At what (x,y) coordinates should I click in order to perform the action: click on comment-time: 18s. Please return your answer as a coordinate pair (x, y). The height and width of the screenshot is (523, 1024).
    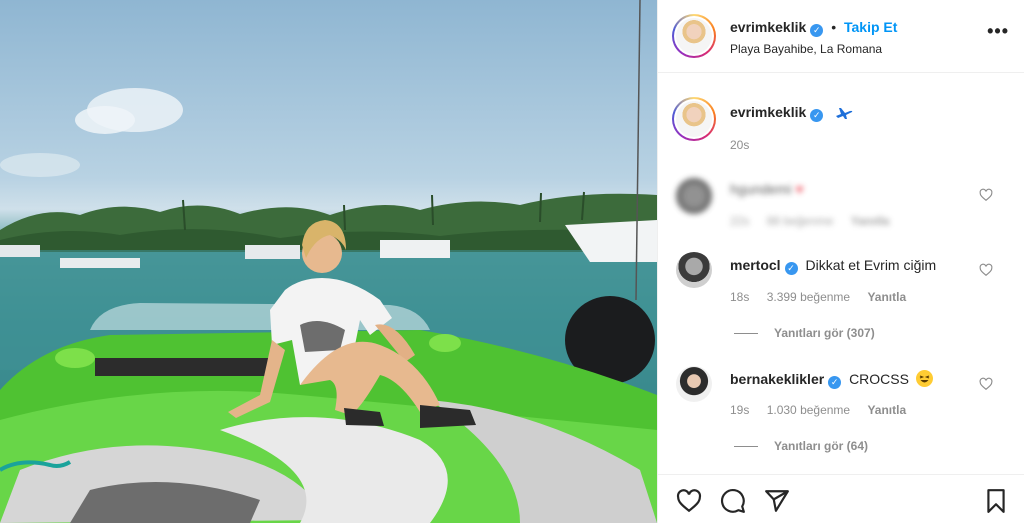
    Looking at the image, I should click on (740, 297).